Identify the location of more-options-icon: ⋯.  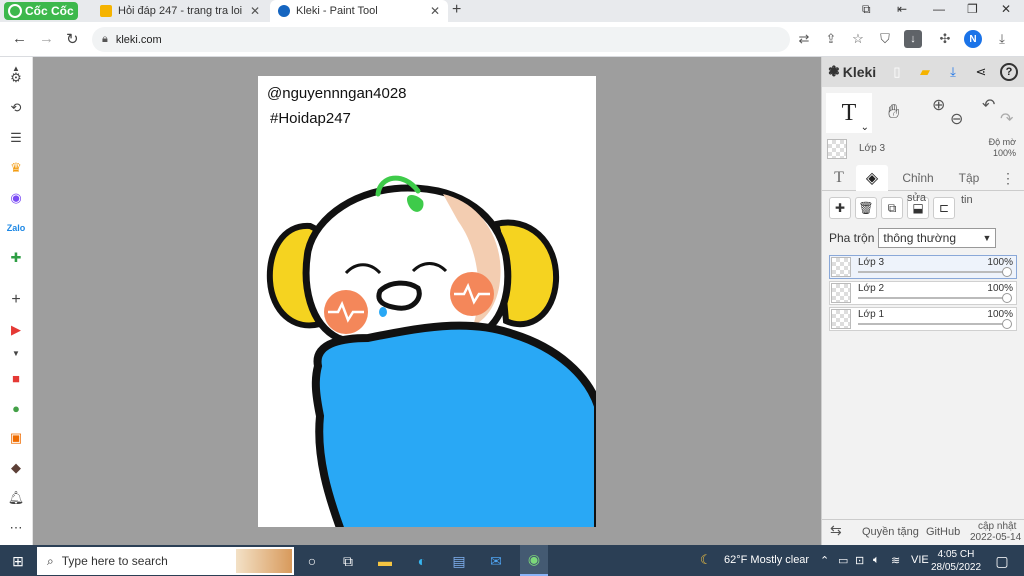
(16, 528).